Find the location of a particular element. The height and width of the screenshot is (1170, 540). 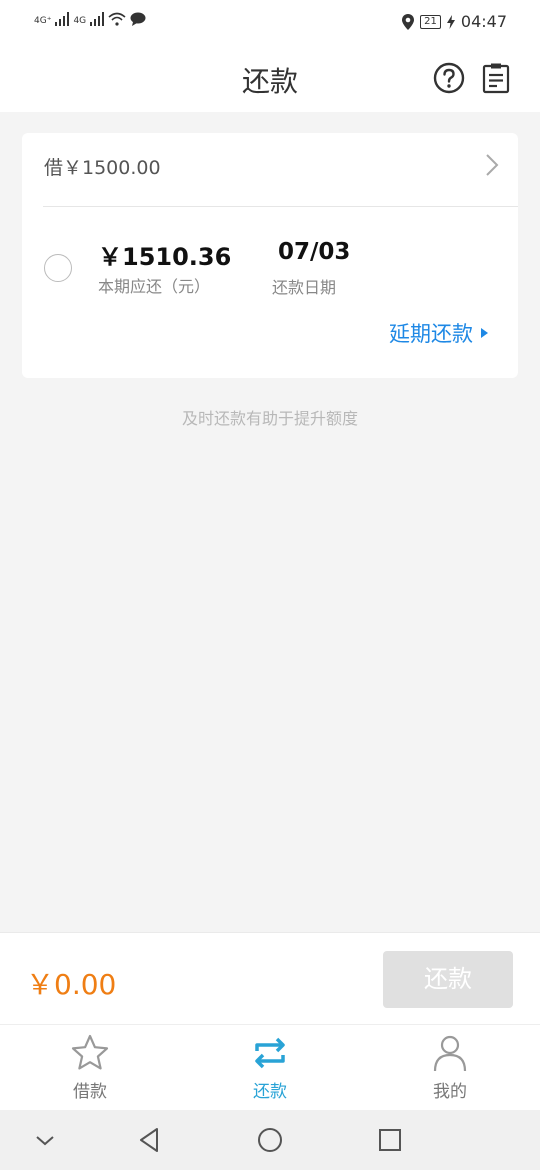

person-icon is located at coordinates (450, 1053).